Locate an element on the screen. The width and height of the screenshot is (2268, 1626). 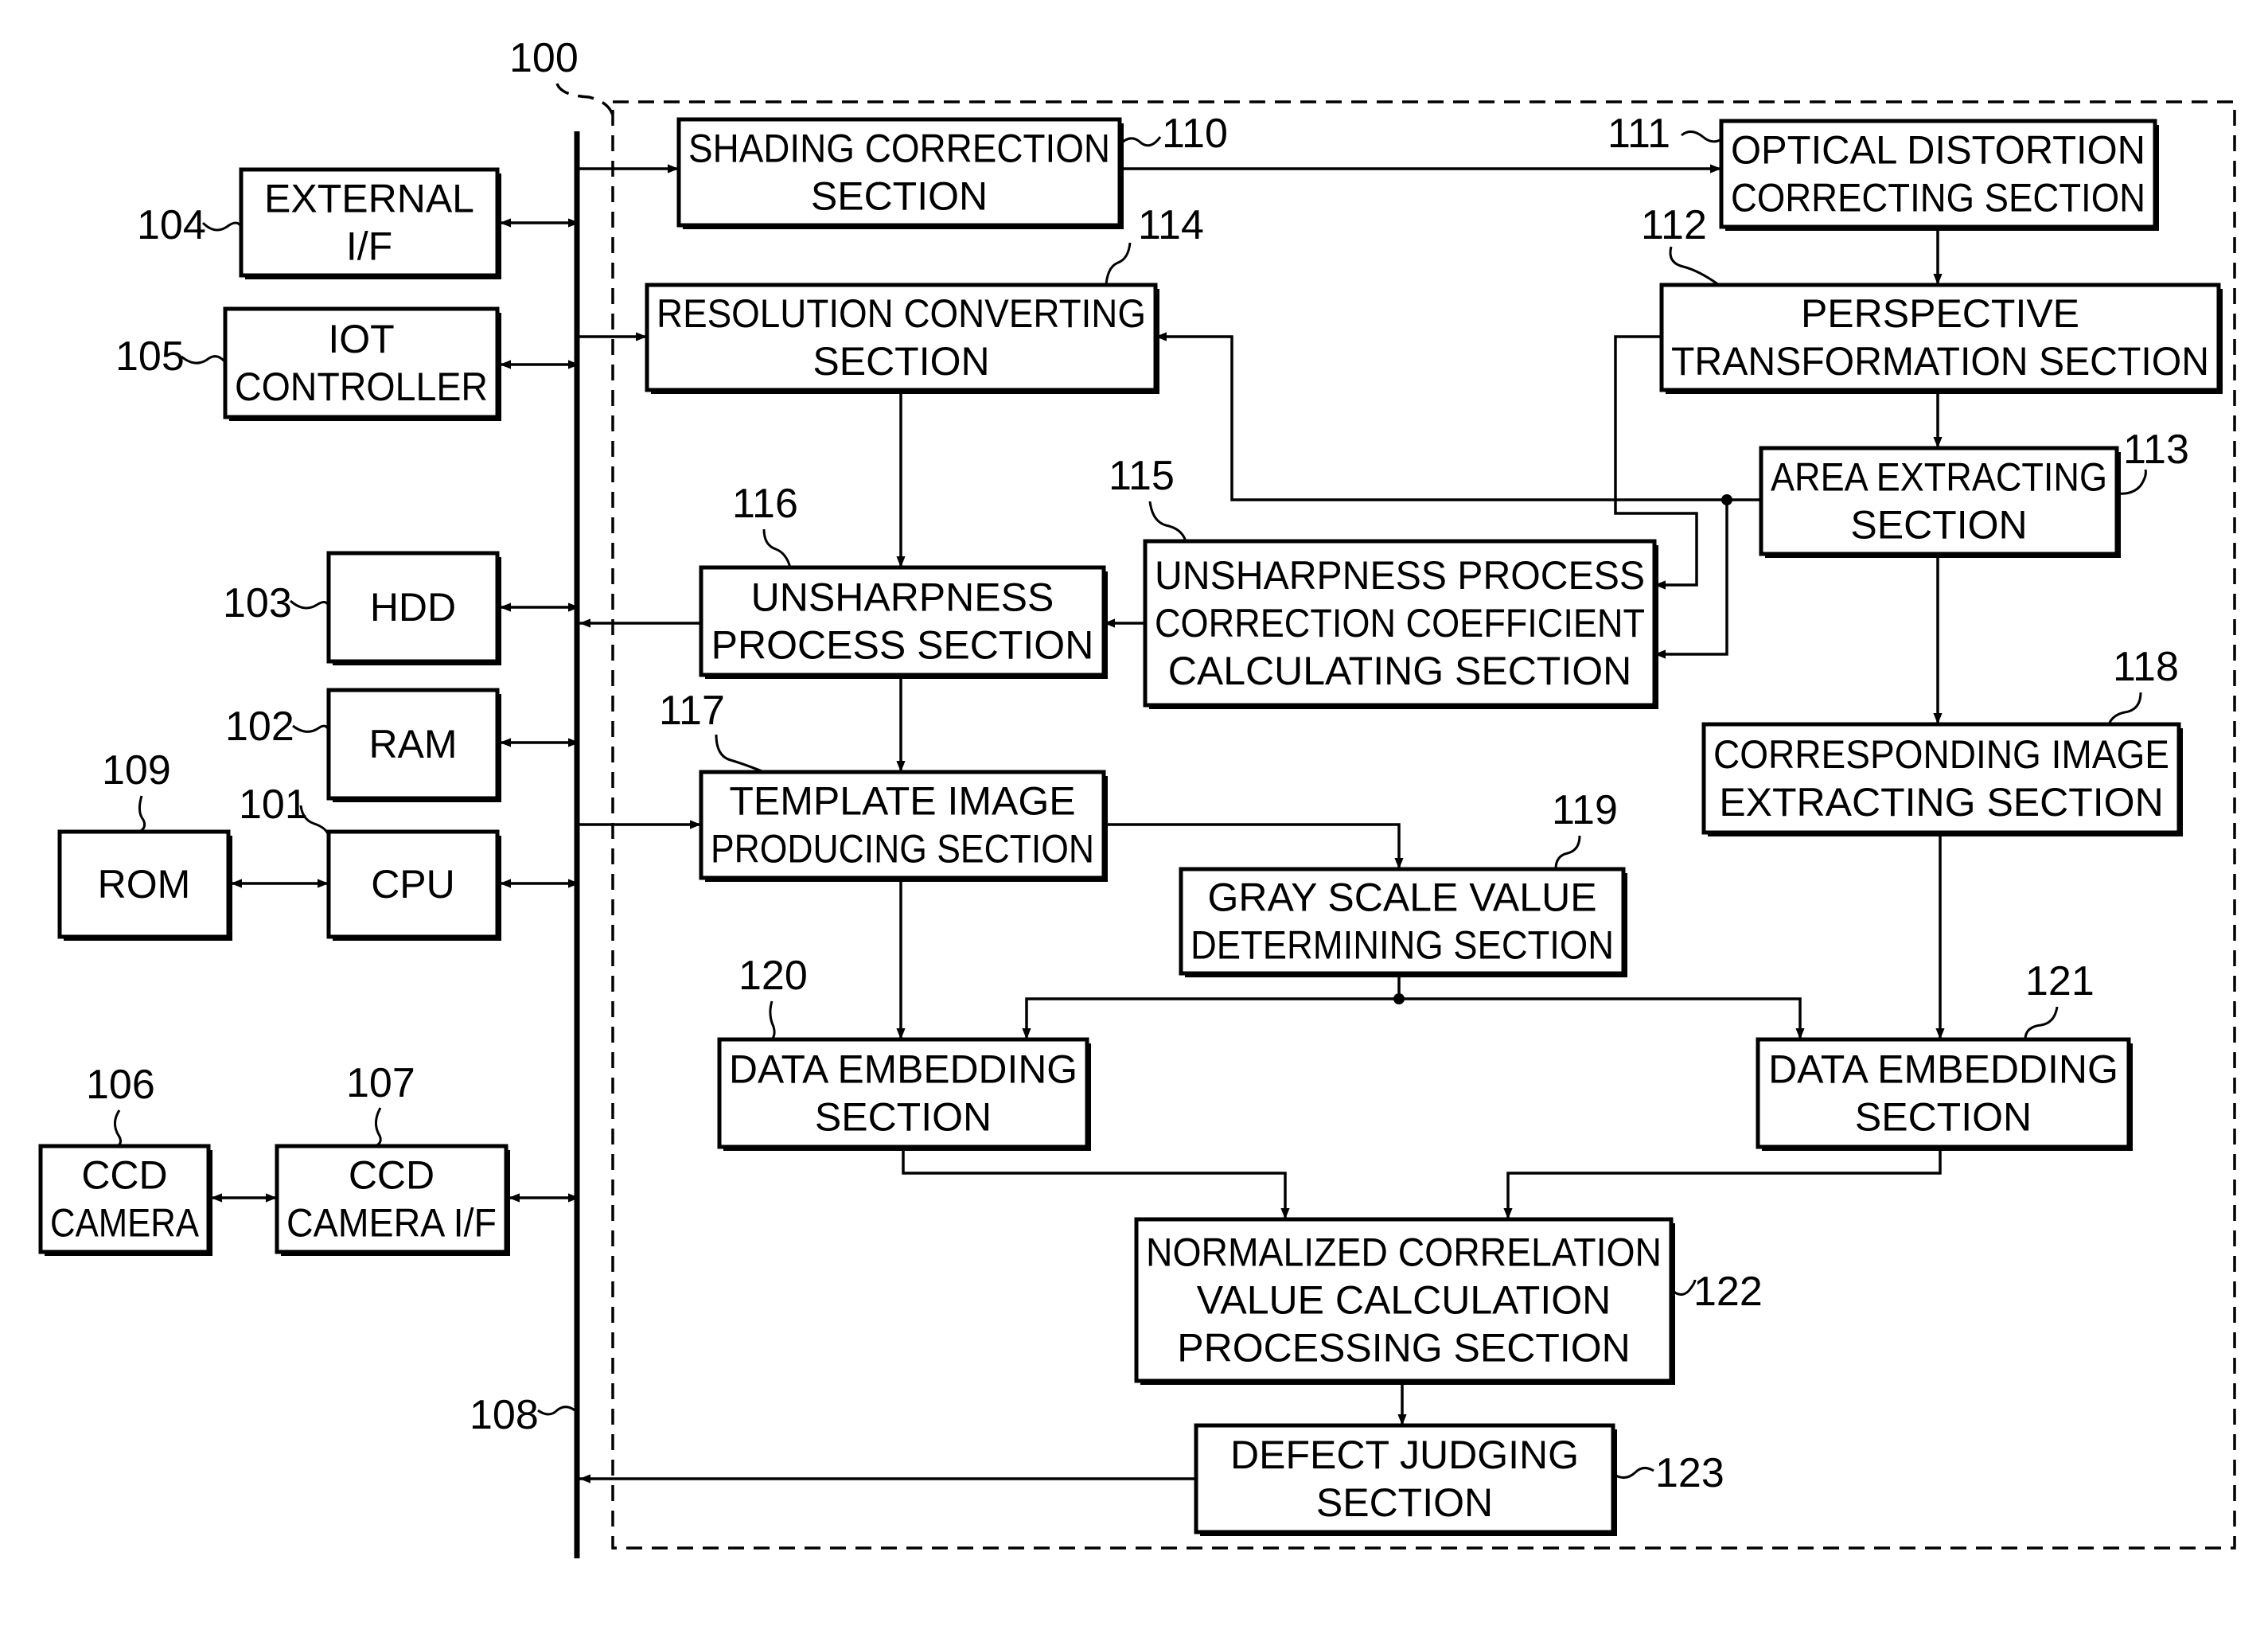
block-rom: ROM is located at coordinates (144, 885).